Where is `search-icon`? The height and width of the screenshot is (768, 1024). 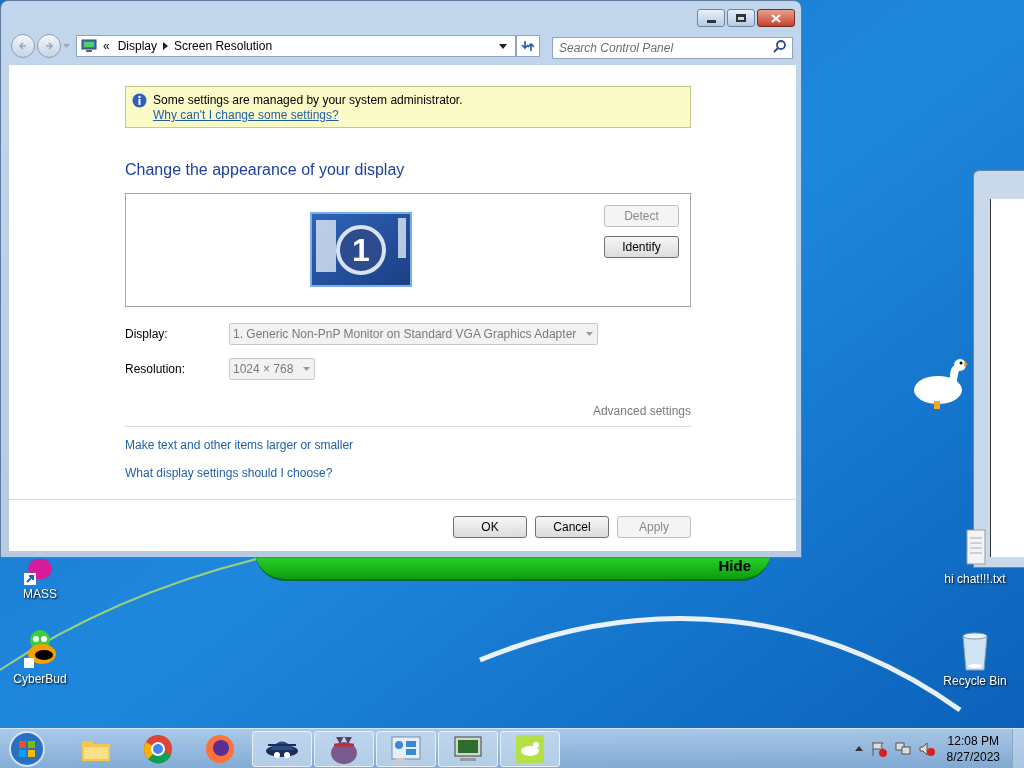
search-icon is located at coordinates (780, 46).